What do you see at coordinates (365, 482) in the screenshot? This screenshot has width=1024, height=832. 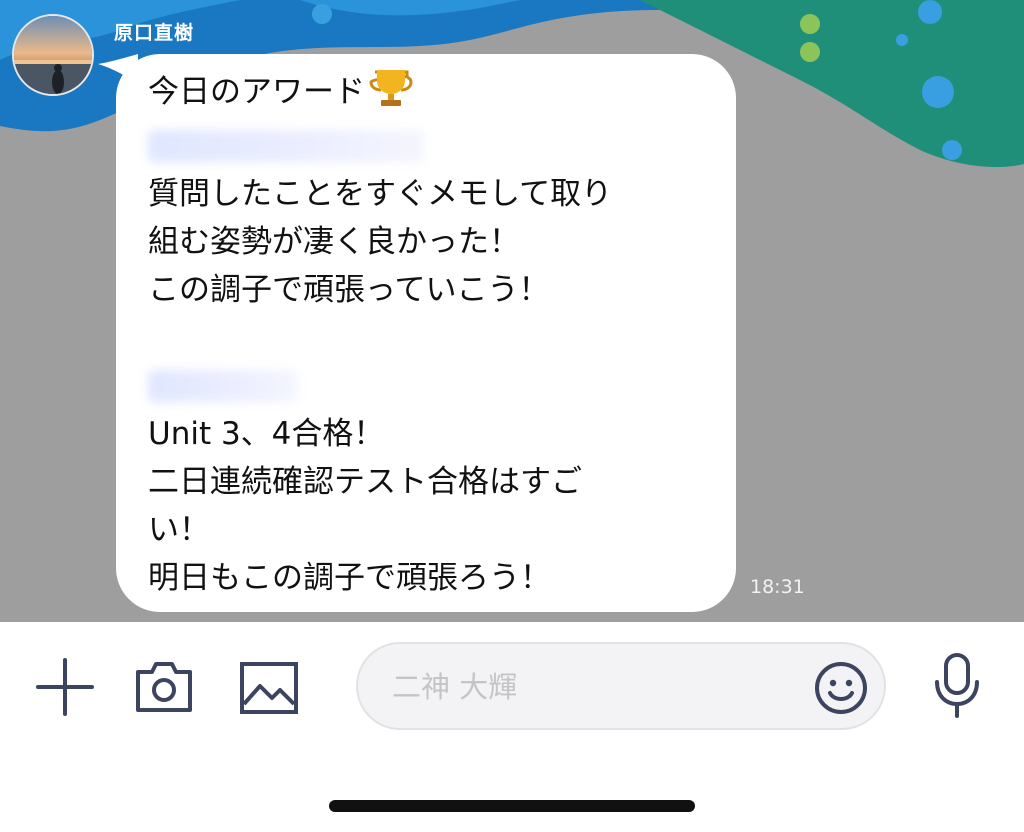 I see `message-line: 二日連続確認テスト合格はすご` at bounding box center [365, 482].